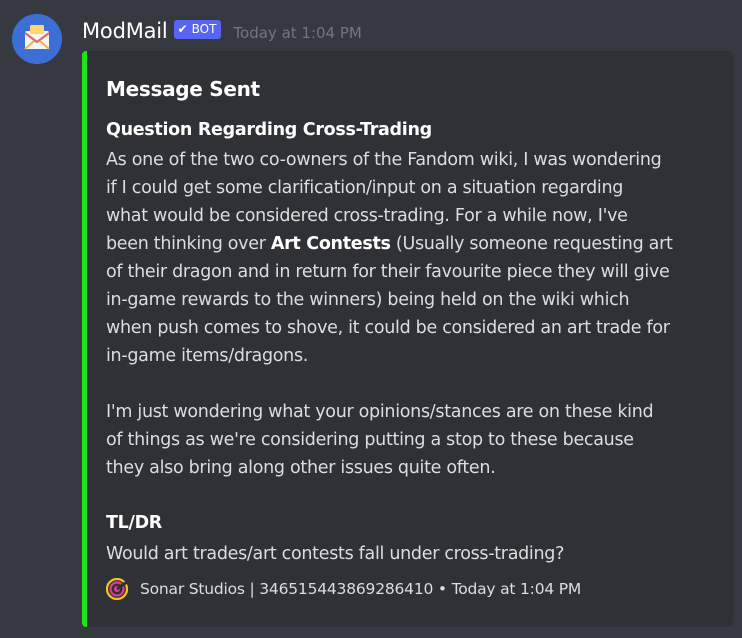  Describe the element at coordinates (207, 356) in the screenshot. I see `text-line: in-game items/dragons.` at that location.